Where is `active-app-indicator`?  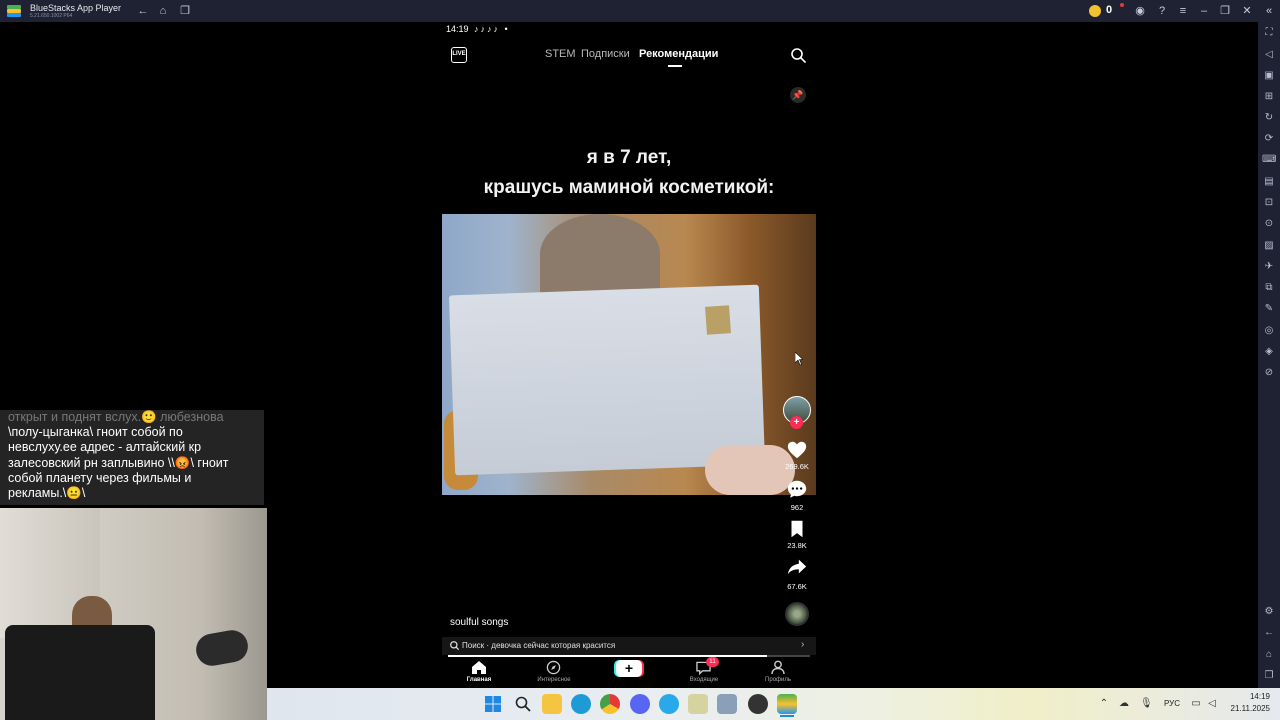 active-app-indicator is located at coordinates (787, 716).